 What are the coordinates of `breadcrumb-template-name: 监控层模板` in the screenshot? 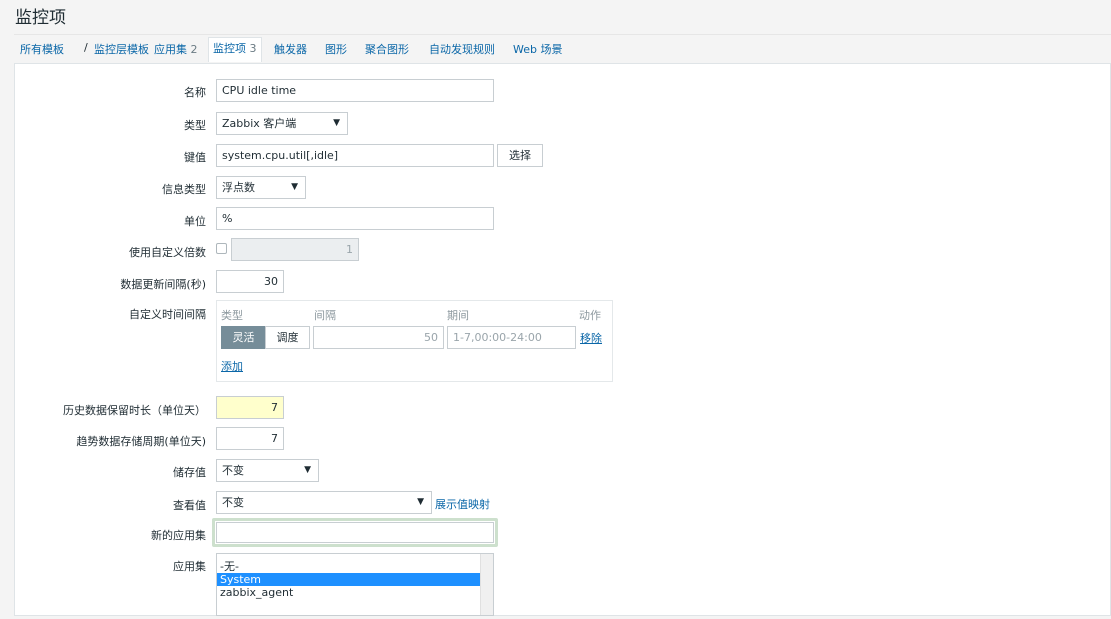 It's located at (121, 49).